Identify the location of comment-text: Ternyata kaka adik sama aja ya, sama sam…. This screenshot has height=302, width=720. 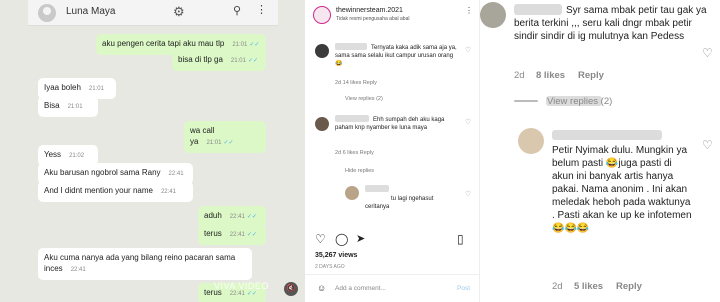
(396, 56).